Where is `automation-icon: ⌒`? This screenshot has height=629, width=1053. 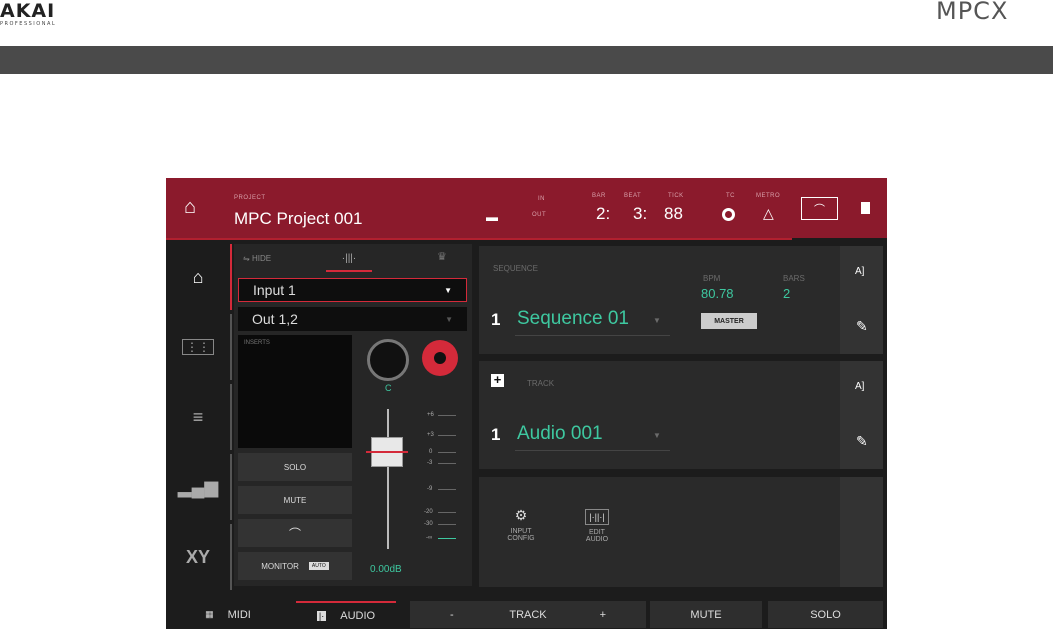
automation-icon: ⌒ is located at coordinates (819, 208).